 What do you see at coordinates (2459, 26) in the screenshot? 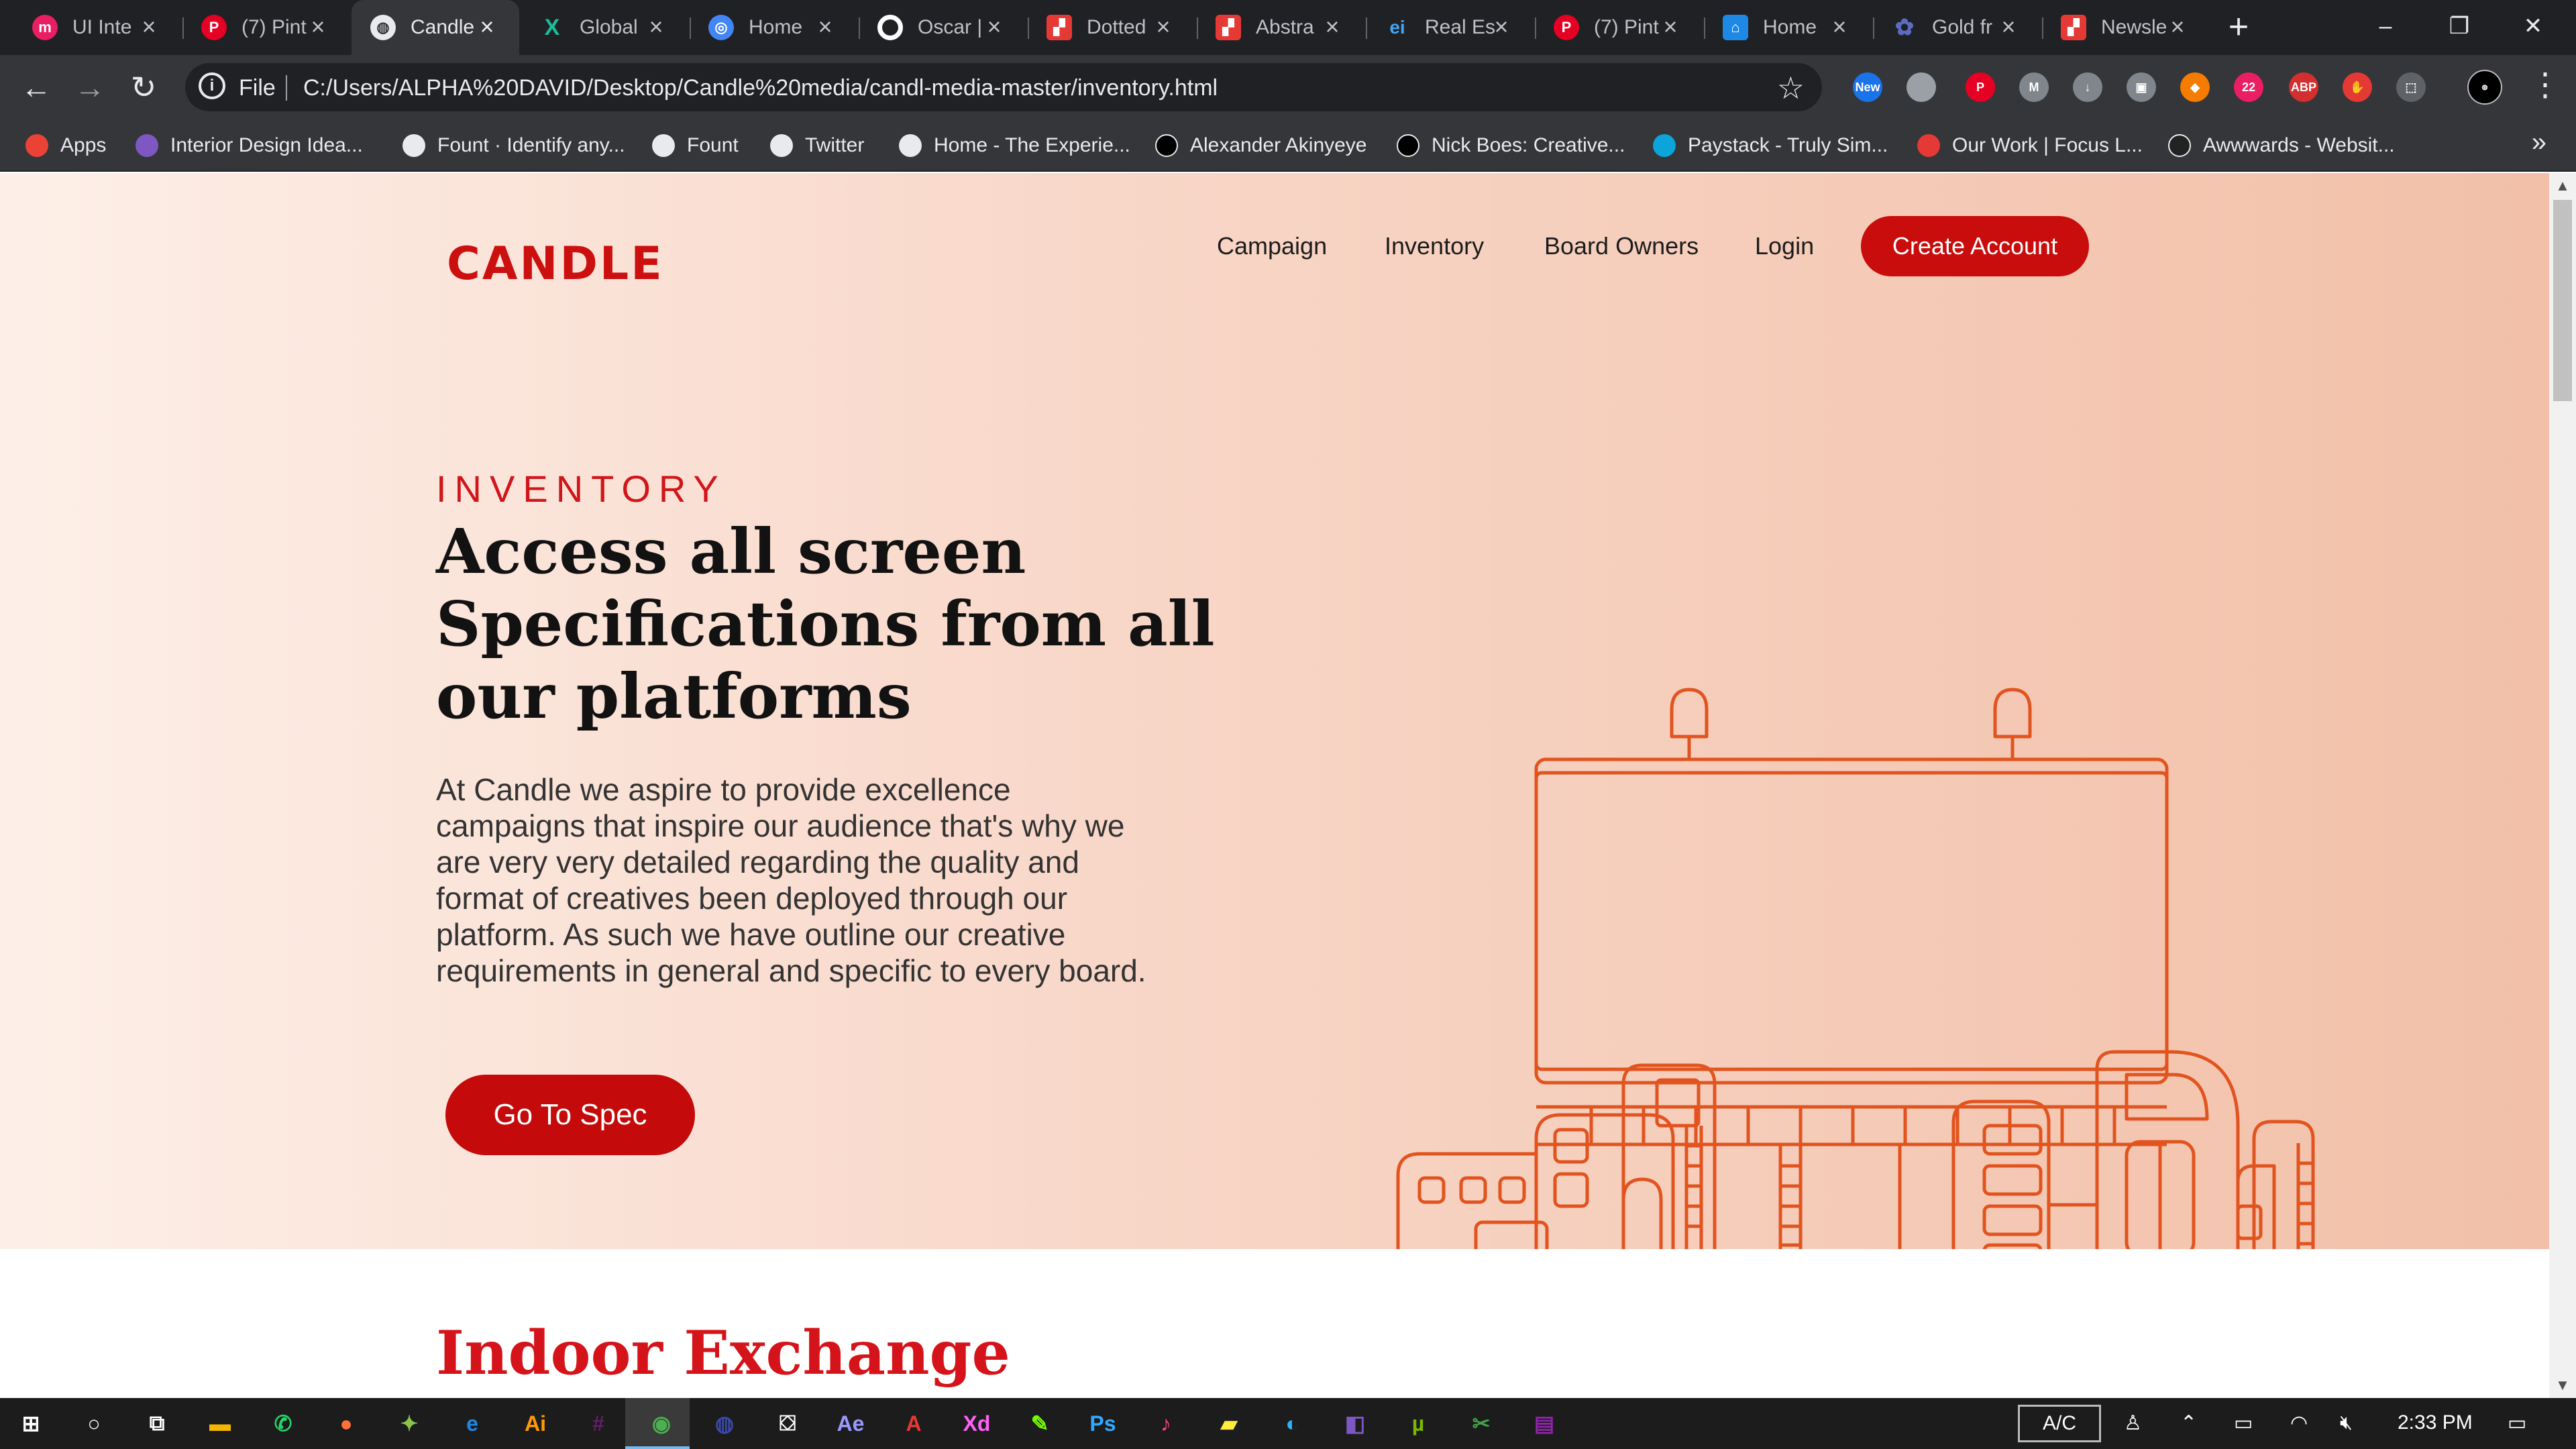
I see `restore-button: ❐` at bounding box center [2459, 26].